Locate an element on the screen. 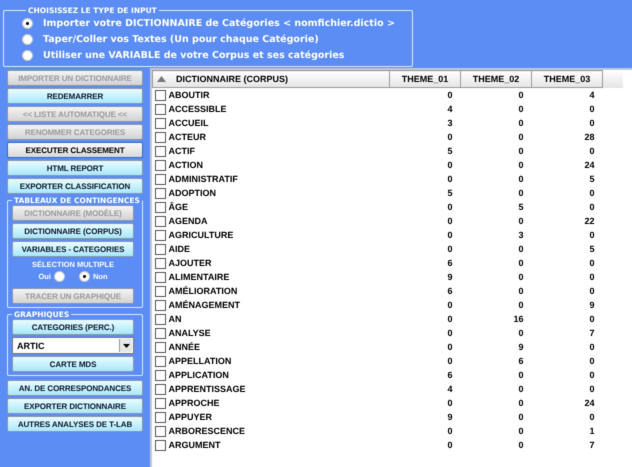 Image resolution: width=632 pixels, height=467 pixels. action-button: HTML REPORT is located at coordinates (75, 168).